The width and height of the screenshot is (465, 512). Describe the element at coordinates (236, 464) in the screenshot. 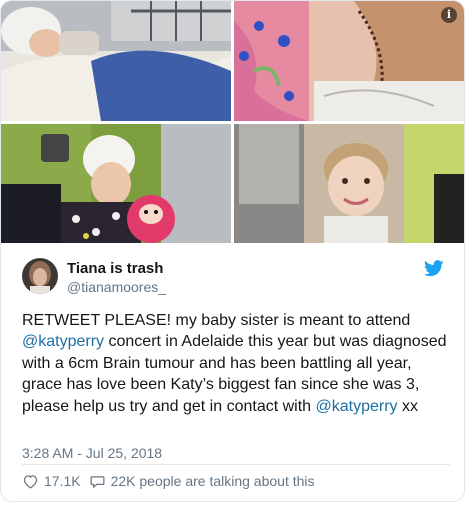

I see `divider` at that location.